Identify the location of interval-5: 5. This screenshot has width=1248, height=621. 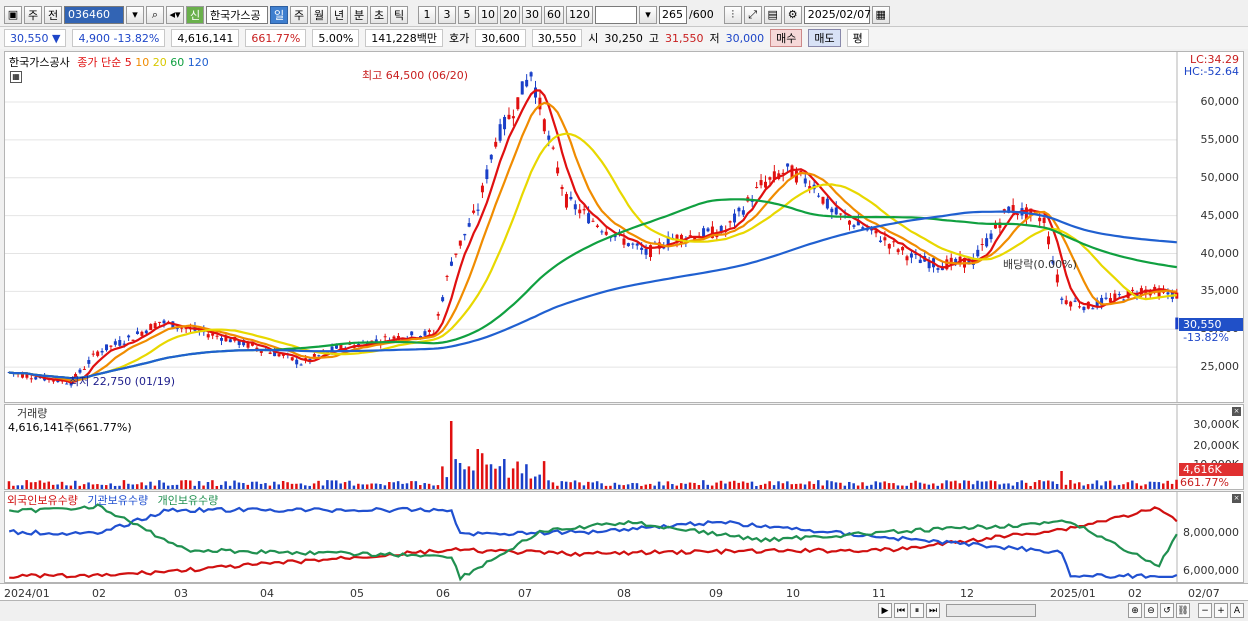
(467, 14).